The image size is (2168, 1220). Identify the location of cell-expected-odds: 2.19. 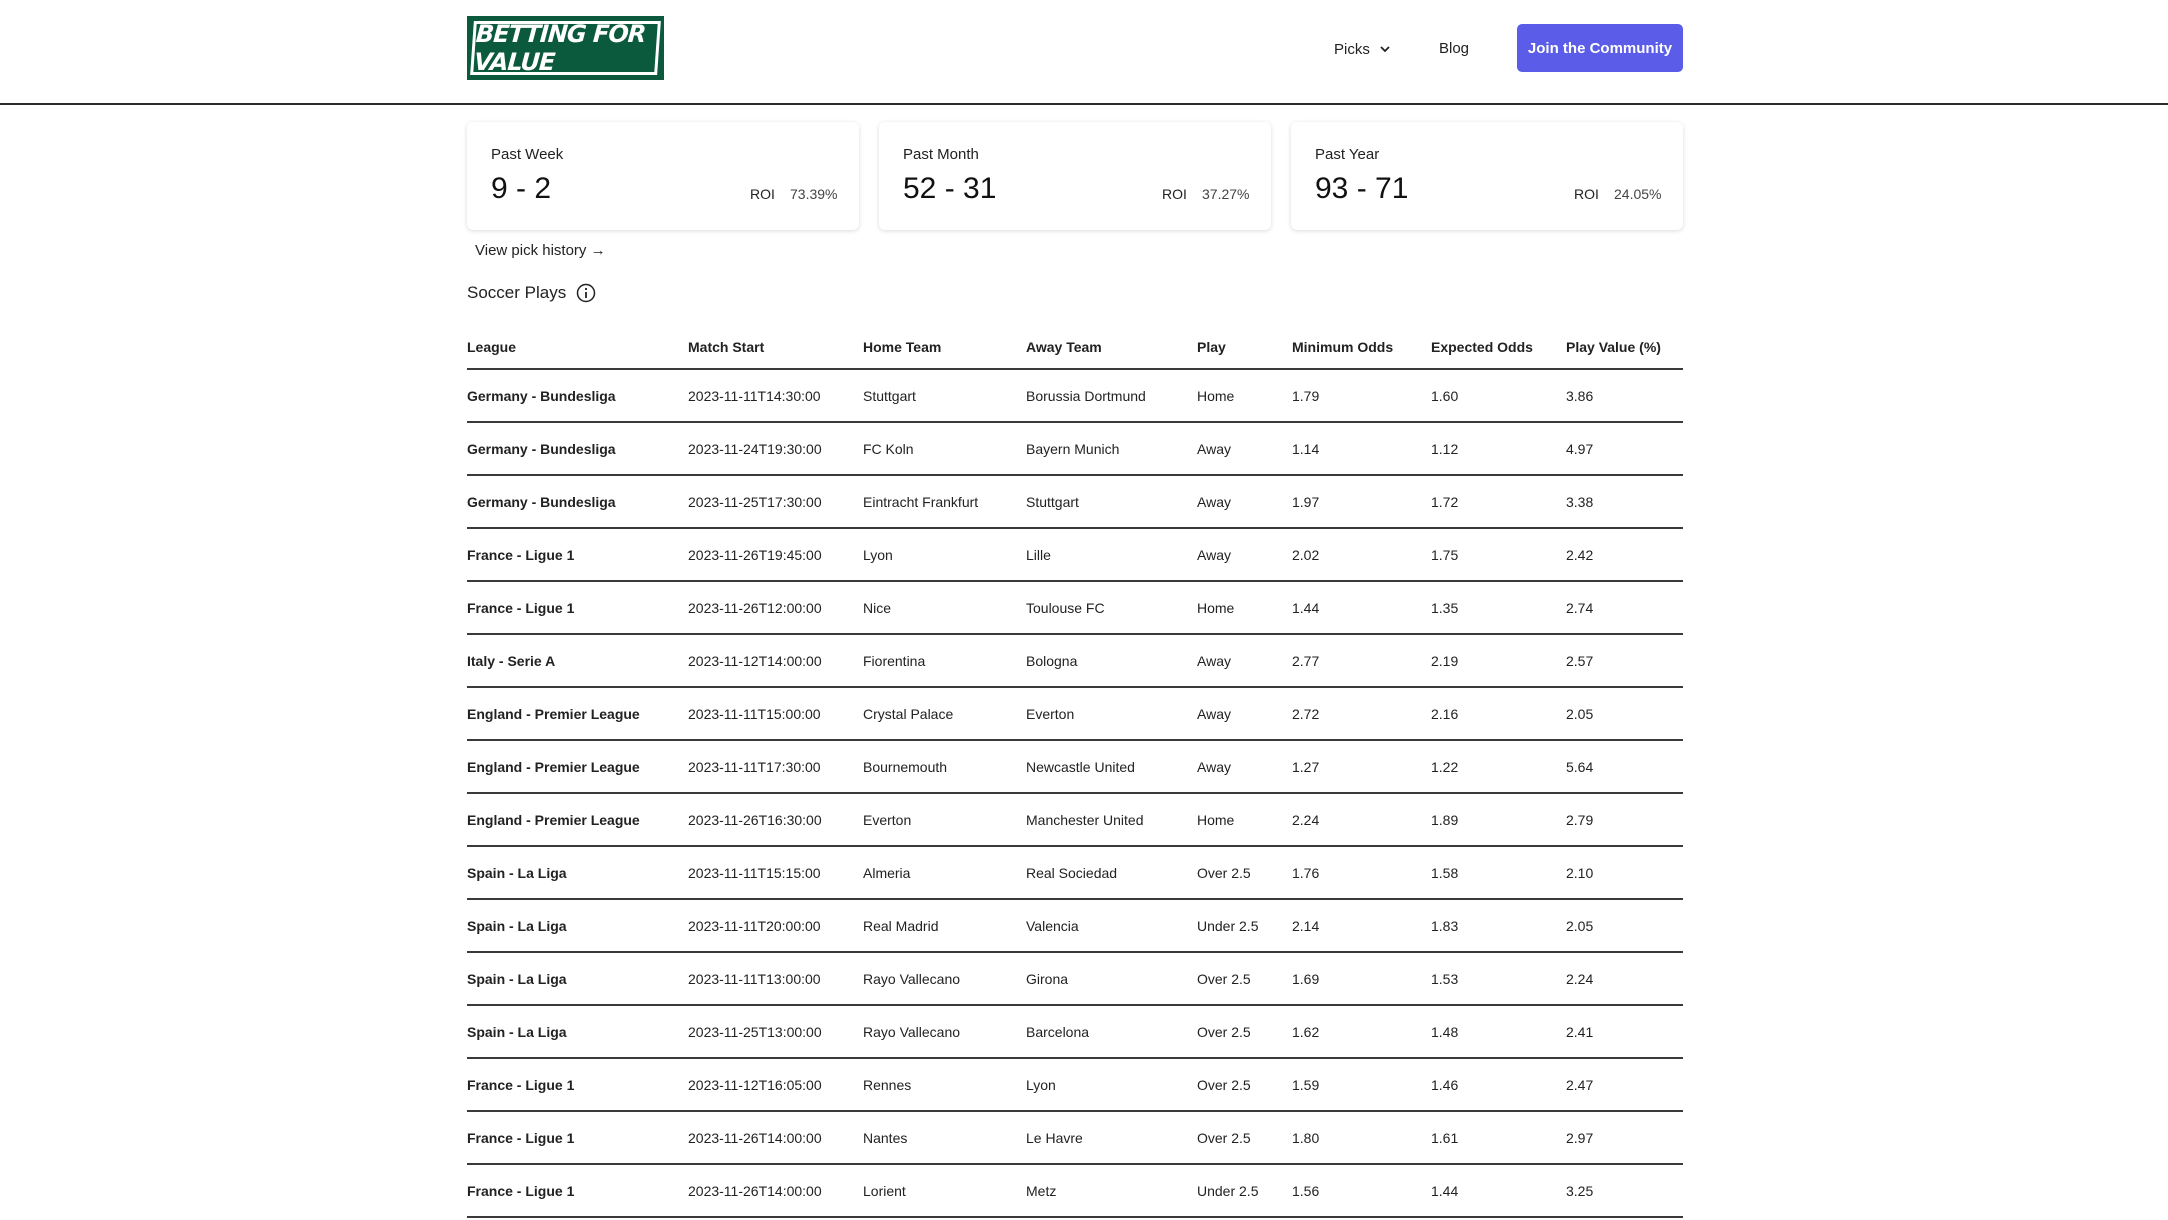
(1498, 661).